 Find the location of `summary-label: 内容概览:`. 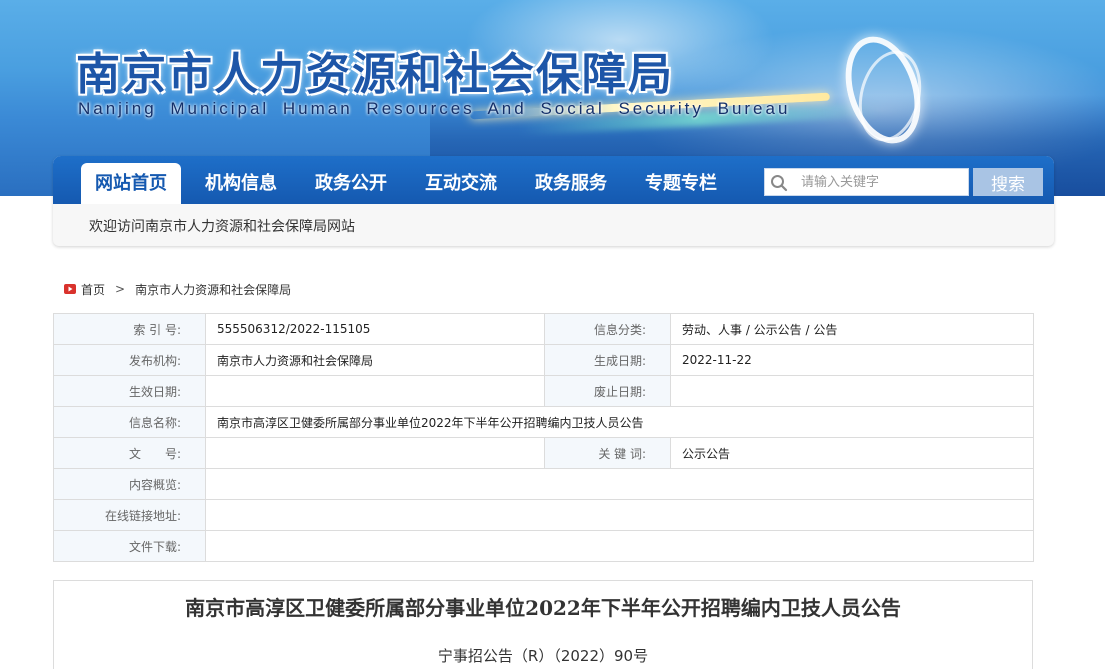

summary-label: 内容概览: is located at coordinates (129, 484).